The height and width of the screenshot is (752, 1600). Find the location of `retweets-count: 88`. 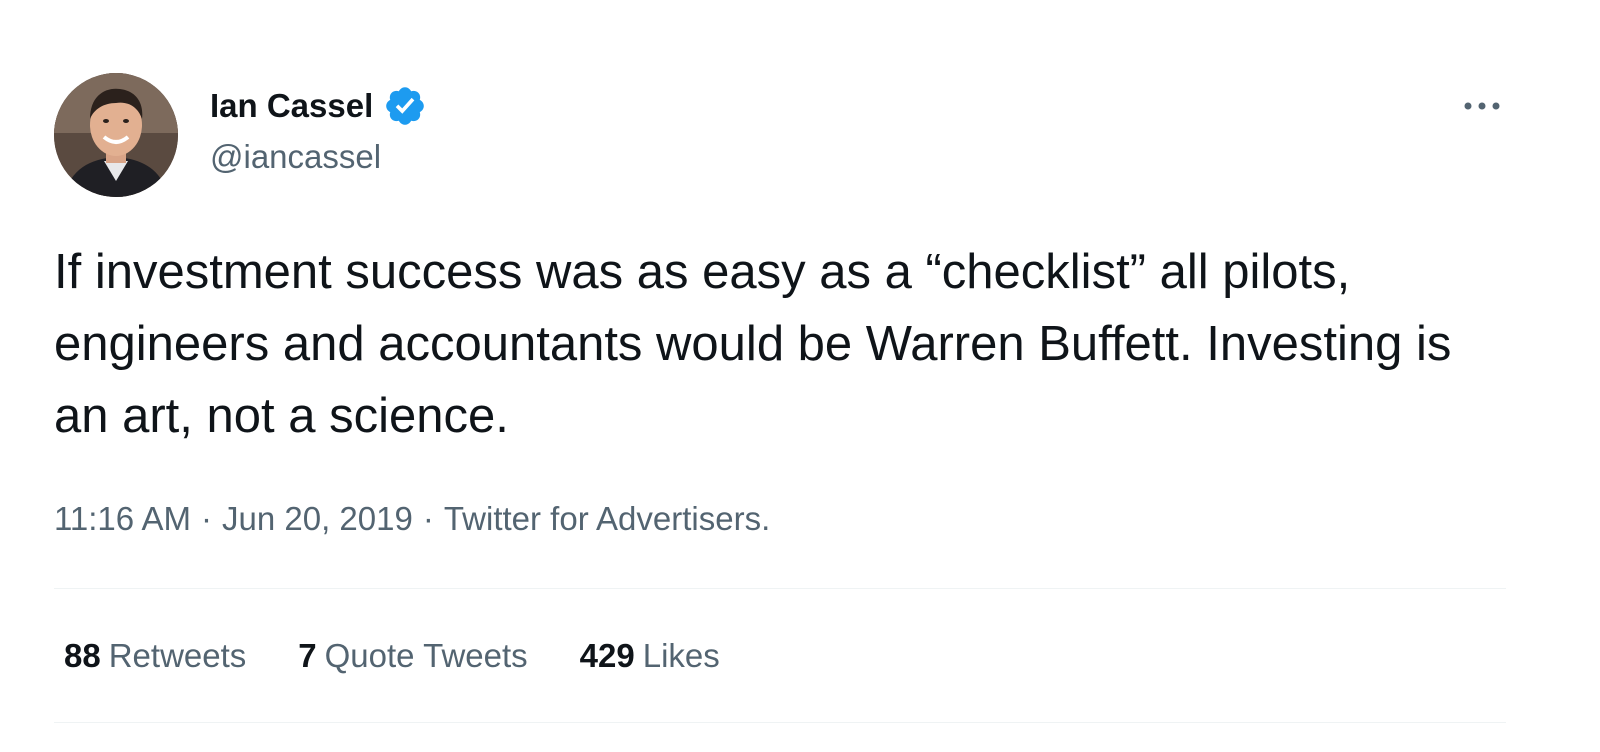

retweets-count: 88 is located at coordinates (82, 655).